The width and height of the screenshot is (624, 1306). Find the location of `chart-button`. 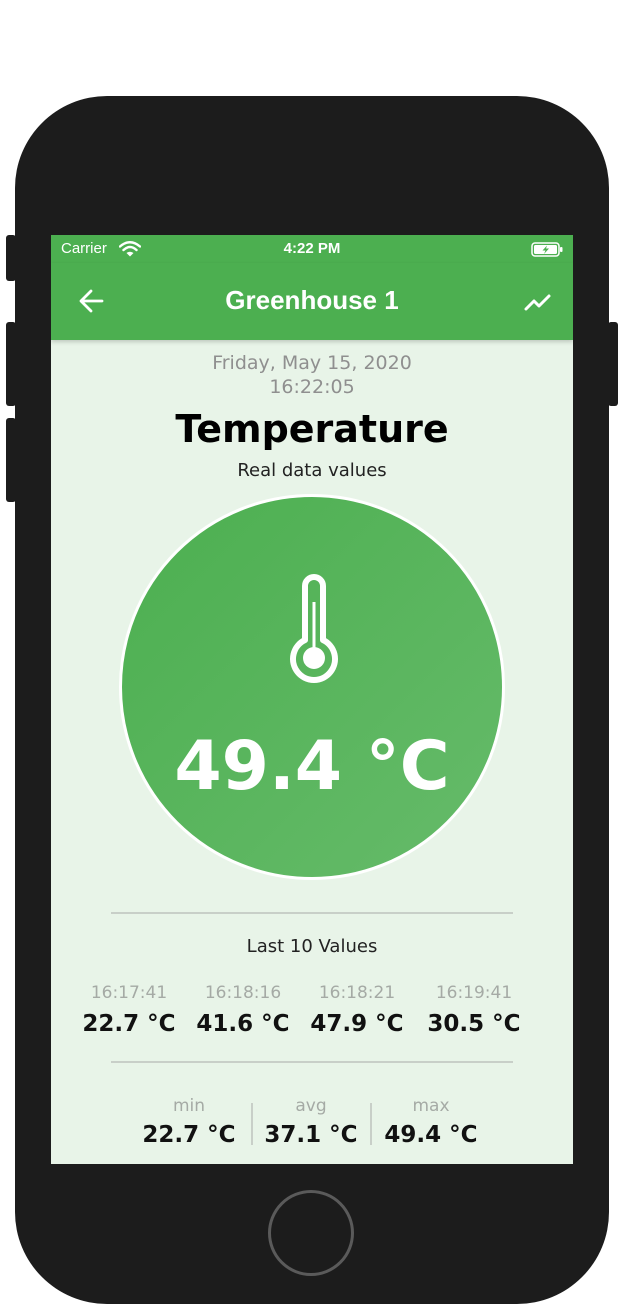

chart-button is located at coordinates (538, 302).